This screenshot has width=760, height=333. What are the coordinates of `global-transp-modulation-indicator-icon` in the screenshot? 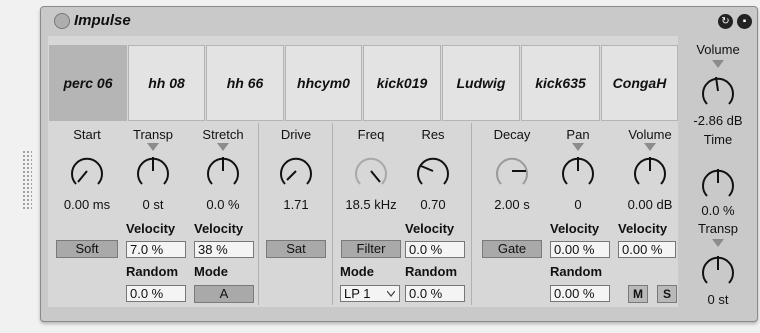 It's located at (718, 243).